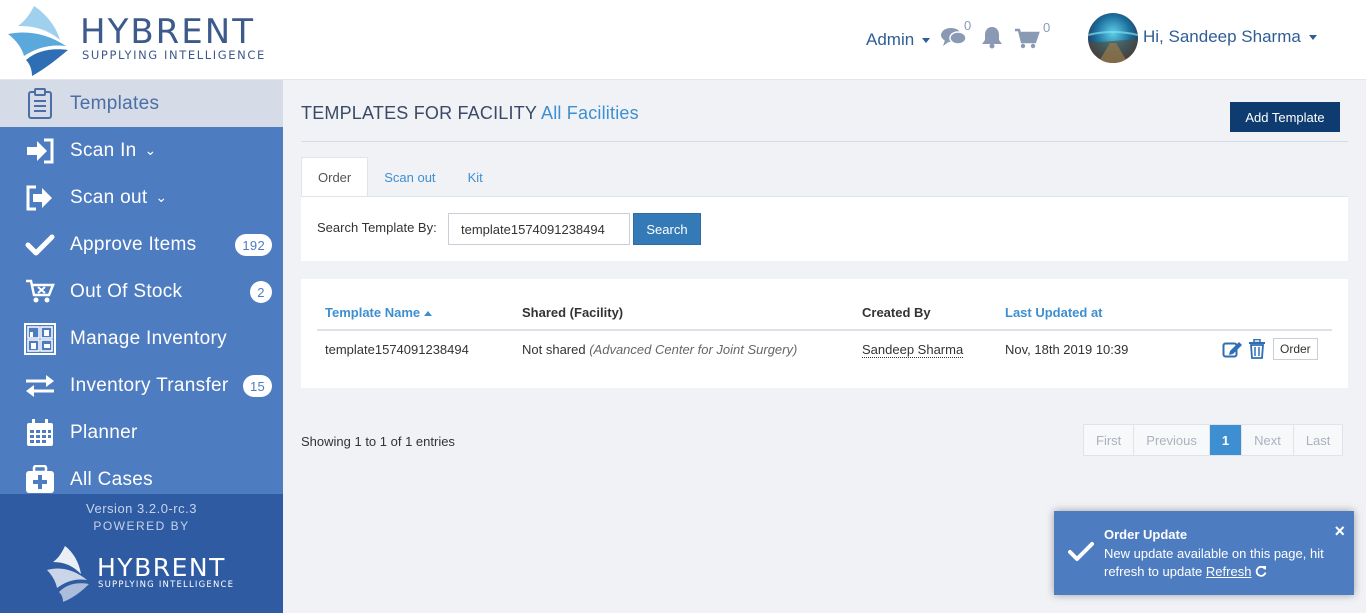  I want to click on out-of-stock-badge: 2, so click(261, 292).